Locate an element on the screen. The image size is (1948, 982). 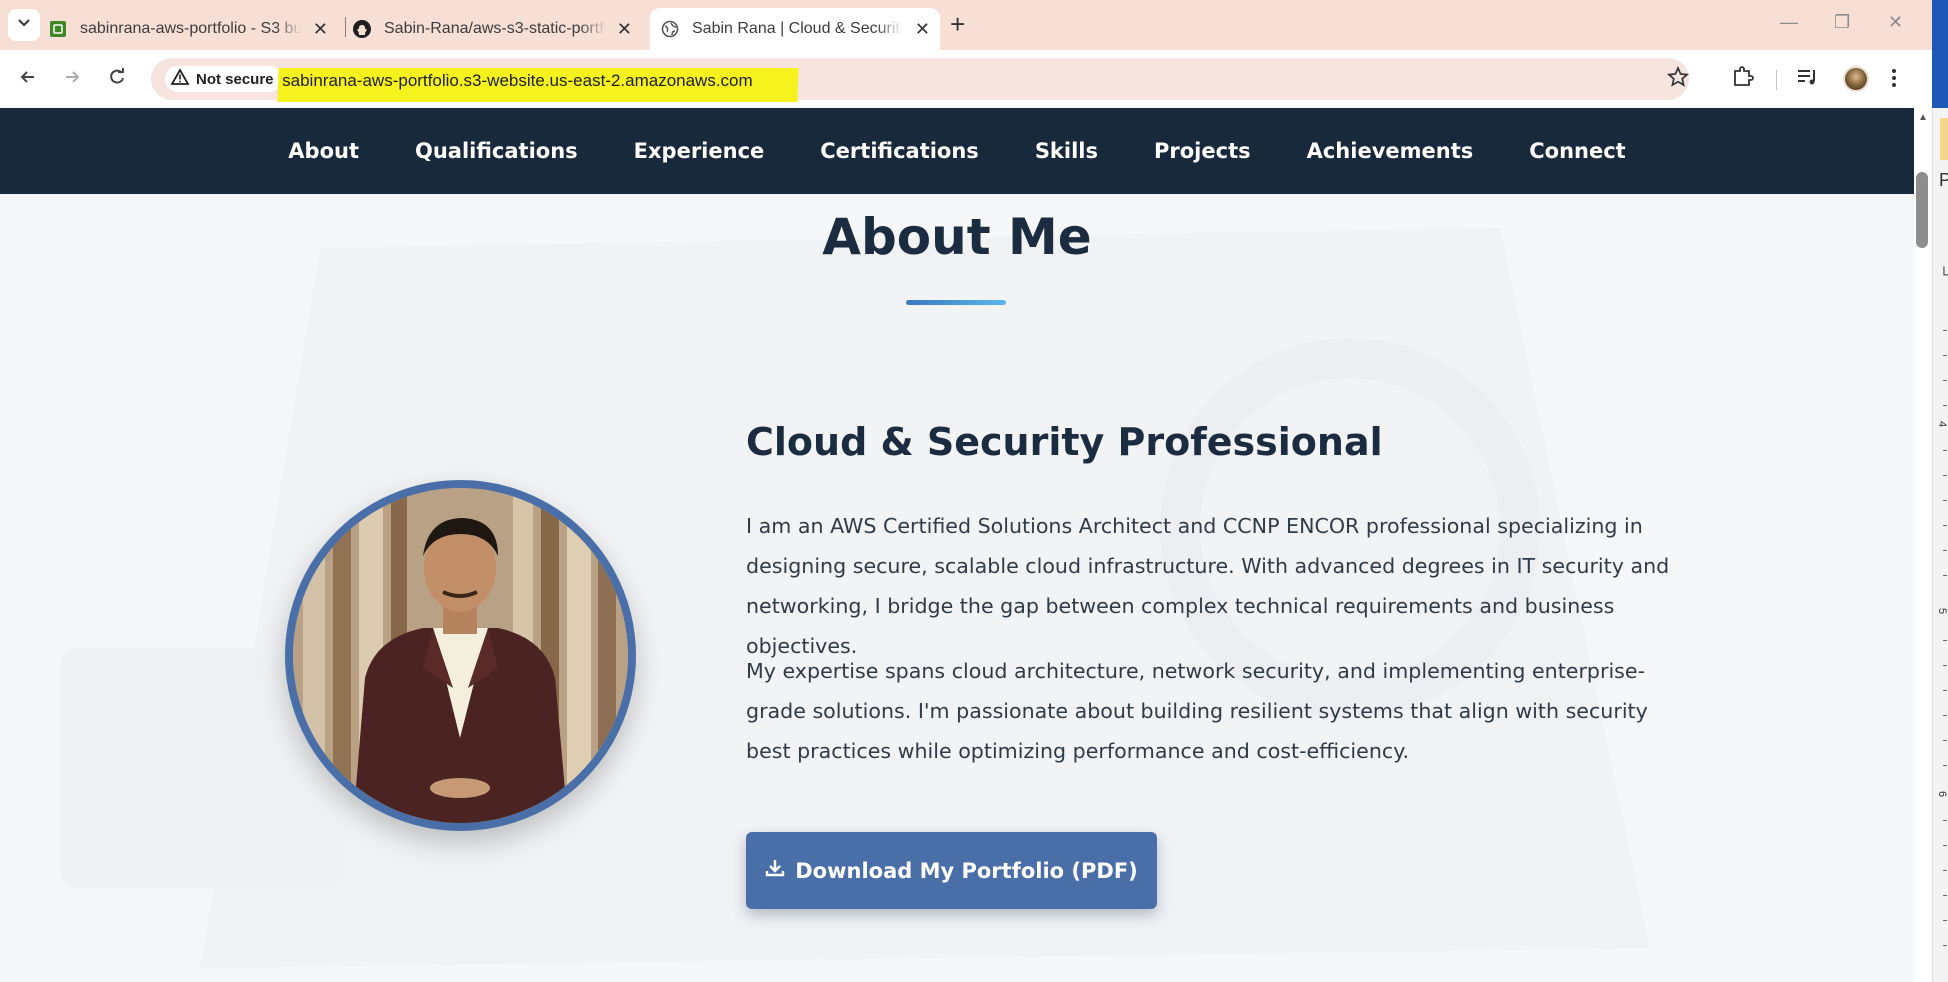
browser-tab-s3: sabinrana-aws-portfolio - S3 bucket ✕ is located at coordinates (193, 29).